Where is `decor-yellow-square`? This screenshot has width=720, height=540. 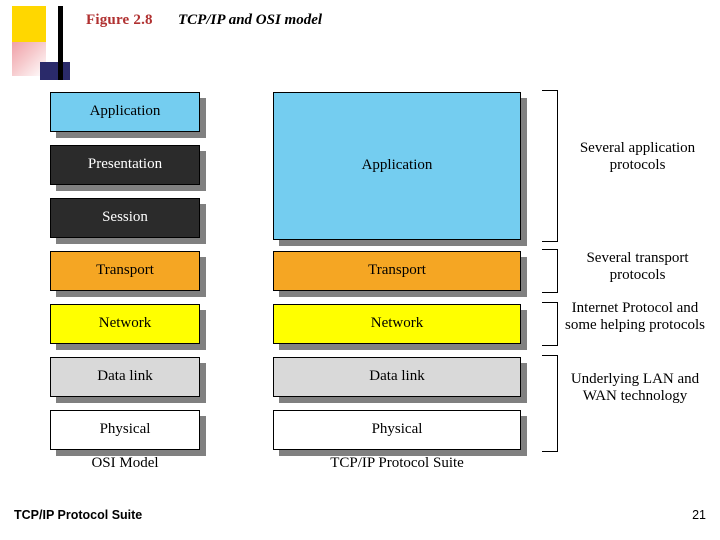 decor-yellow-square is located at coordinates (29, 24).